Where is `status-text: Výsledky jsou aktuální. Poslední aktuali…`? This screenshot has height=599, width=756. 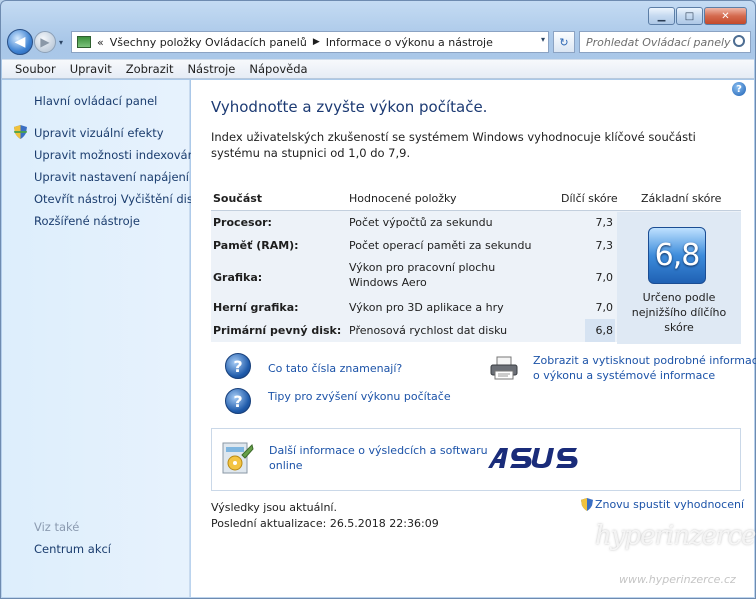 status-text: Výsledky jsou aktuální. Poslední aktuali… is located at coordinates (325, 516).